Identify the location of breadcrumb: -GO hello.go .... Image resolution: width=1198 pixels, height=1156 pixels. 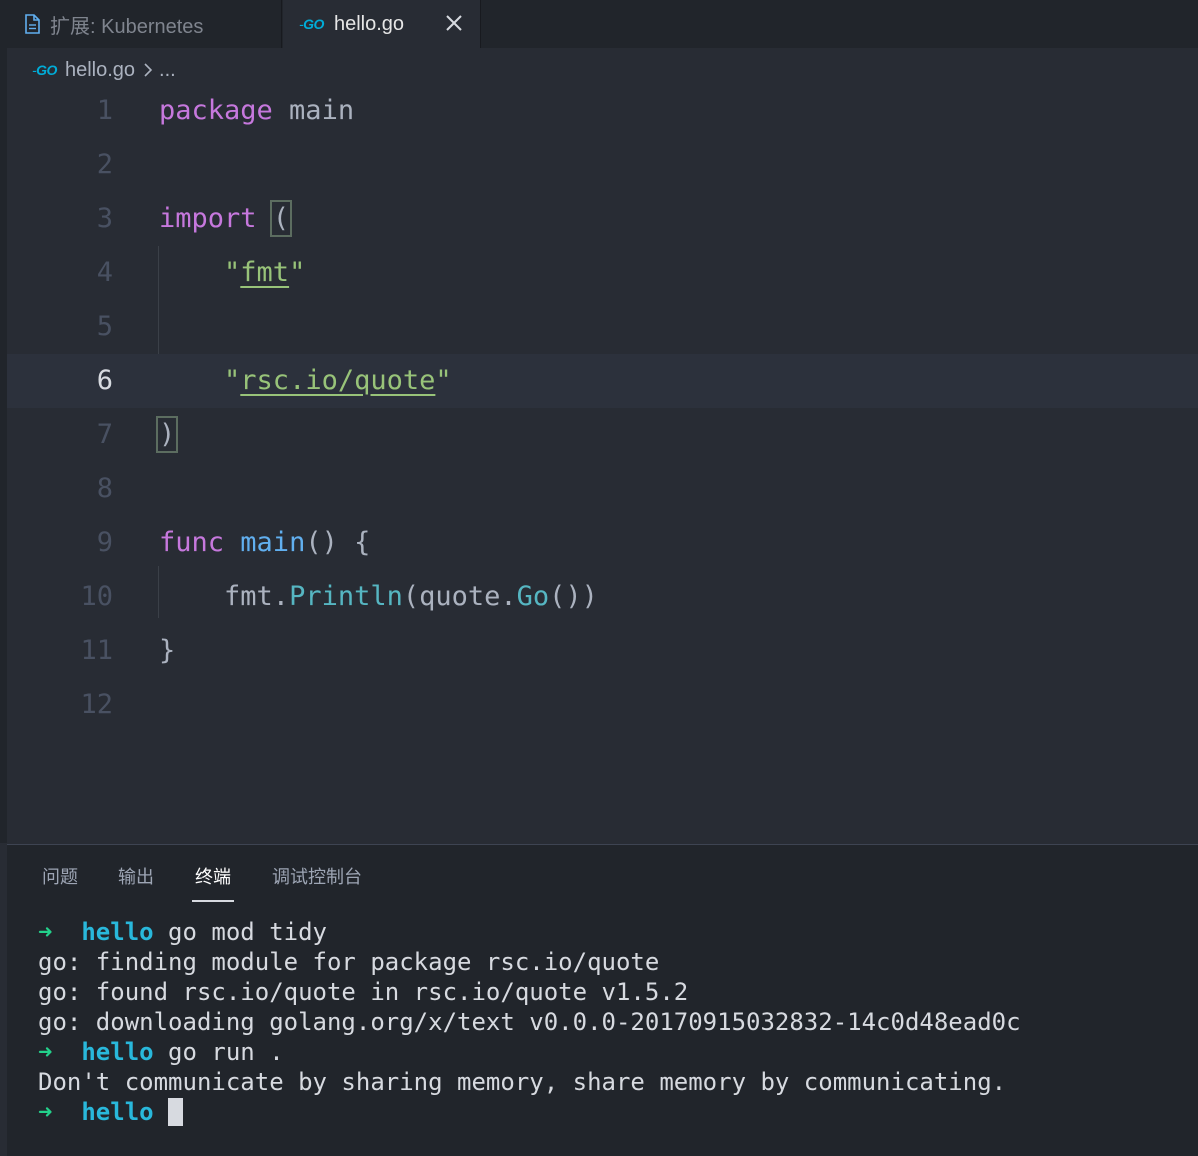
(104, 70).